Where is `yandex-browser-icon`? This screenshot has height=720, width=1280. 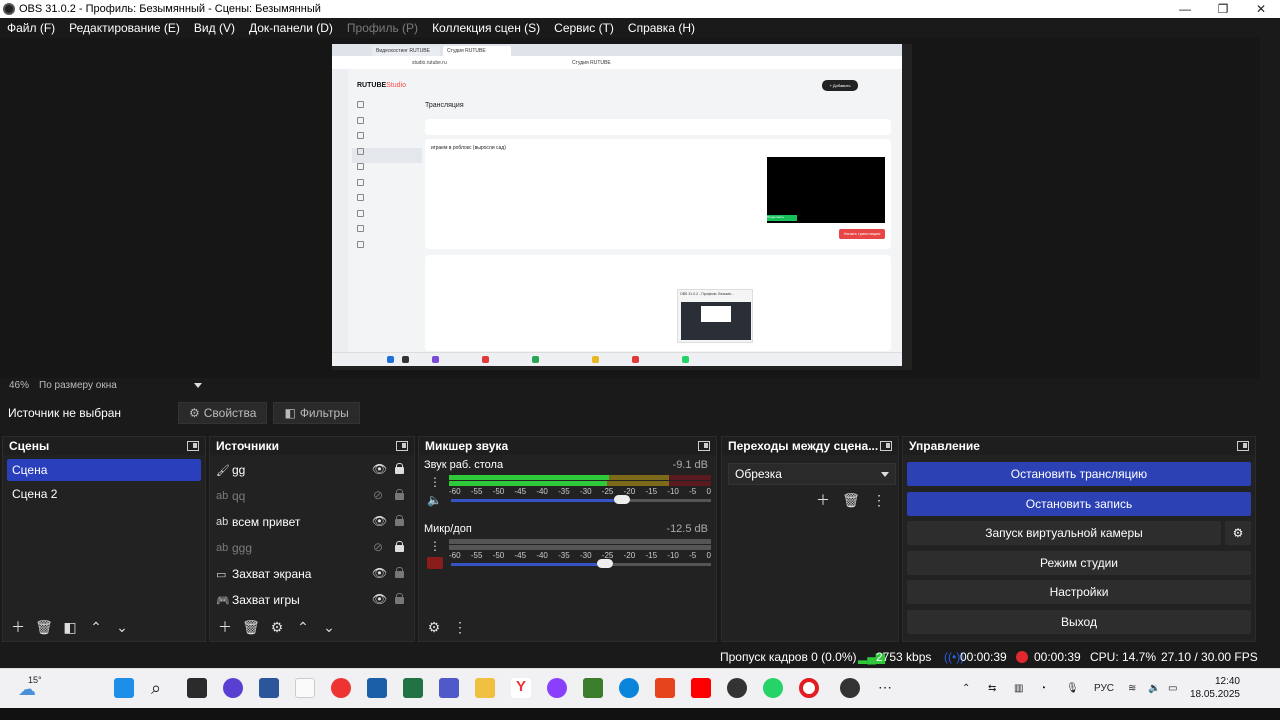
yandex-browser-icon is located at coordinates (341, 688).